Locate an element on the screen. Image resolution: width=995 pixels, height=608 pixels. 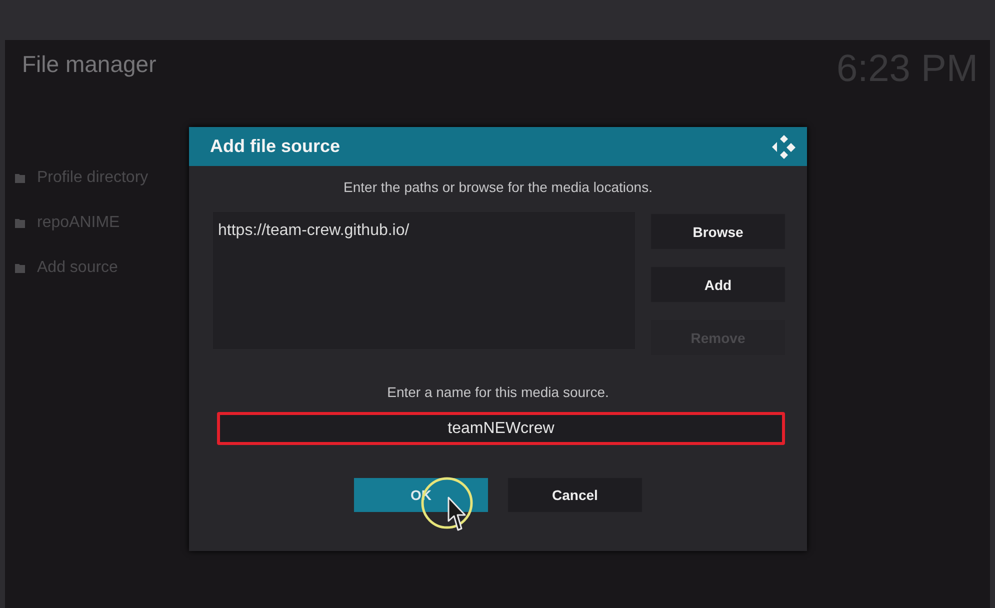
cancel-button: Cancel is located at coordinates (575, 495).